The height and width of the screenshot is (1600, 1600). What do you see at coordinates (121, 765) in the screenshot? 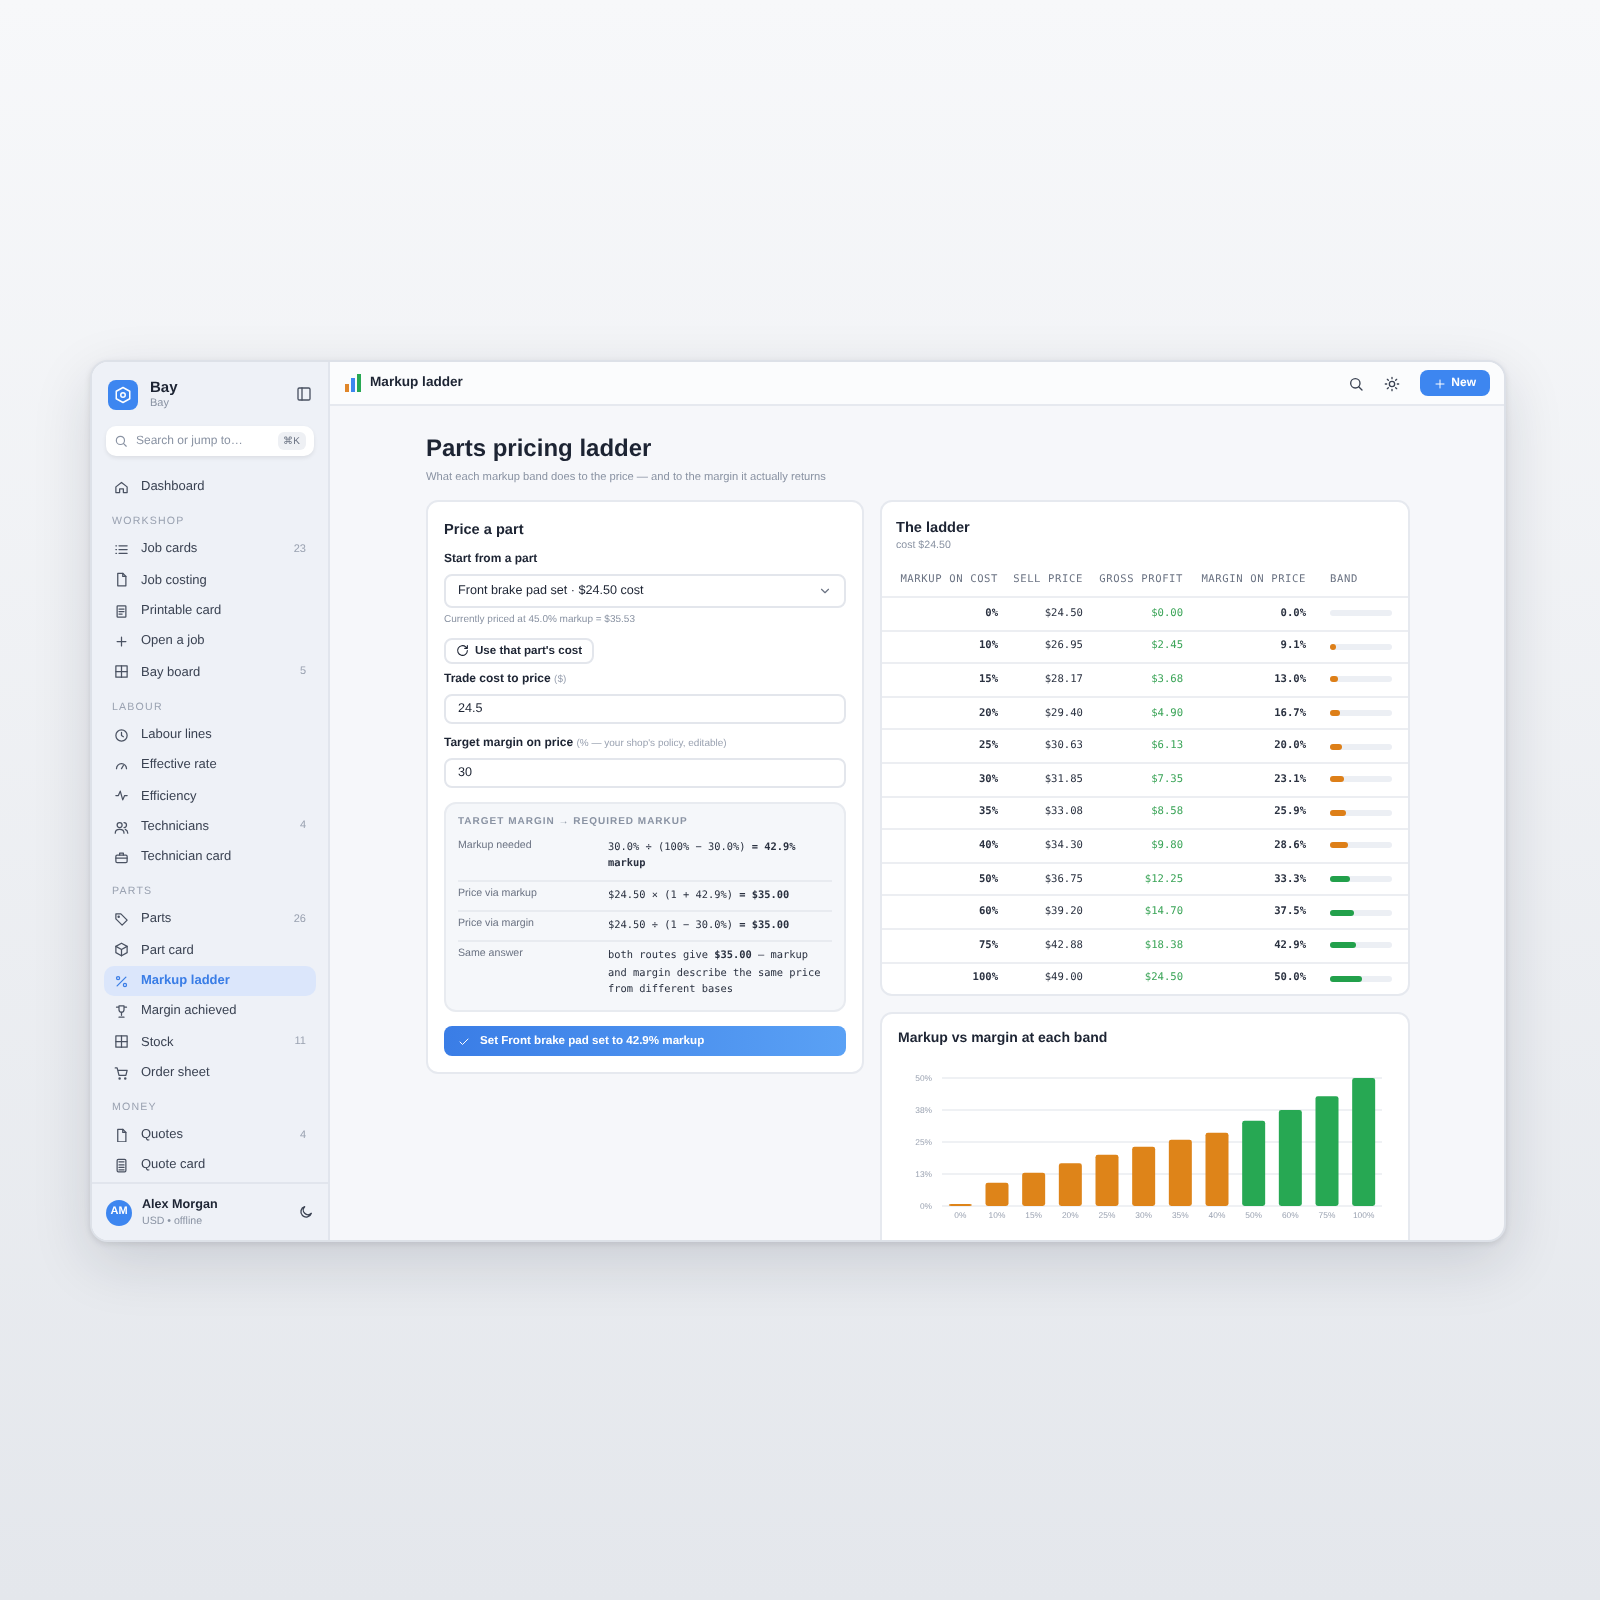
I see `gauge-icon` at bounding box center [121, 765].